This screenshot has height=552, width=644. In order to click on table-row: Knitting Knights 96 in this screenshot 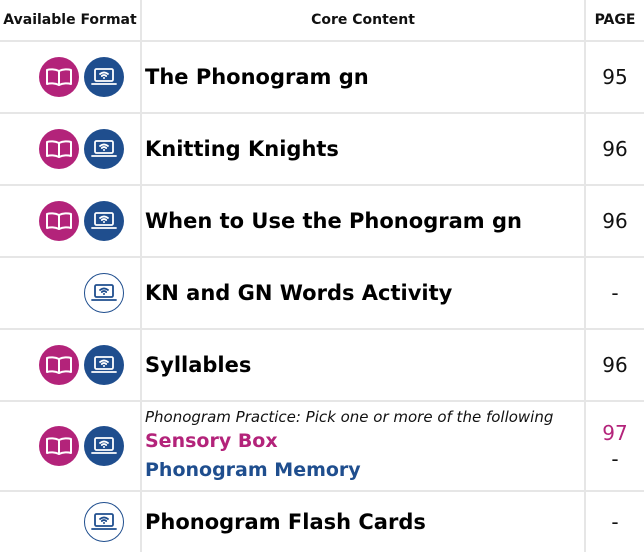, I will do `click(322, 149)`.